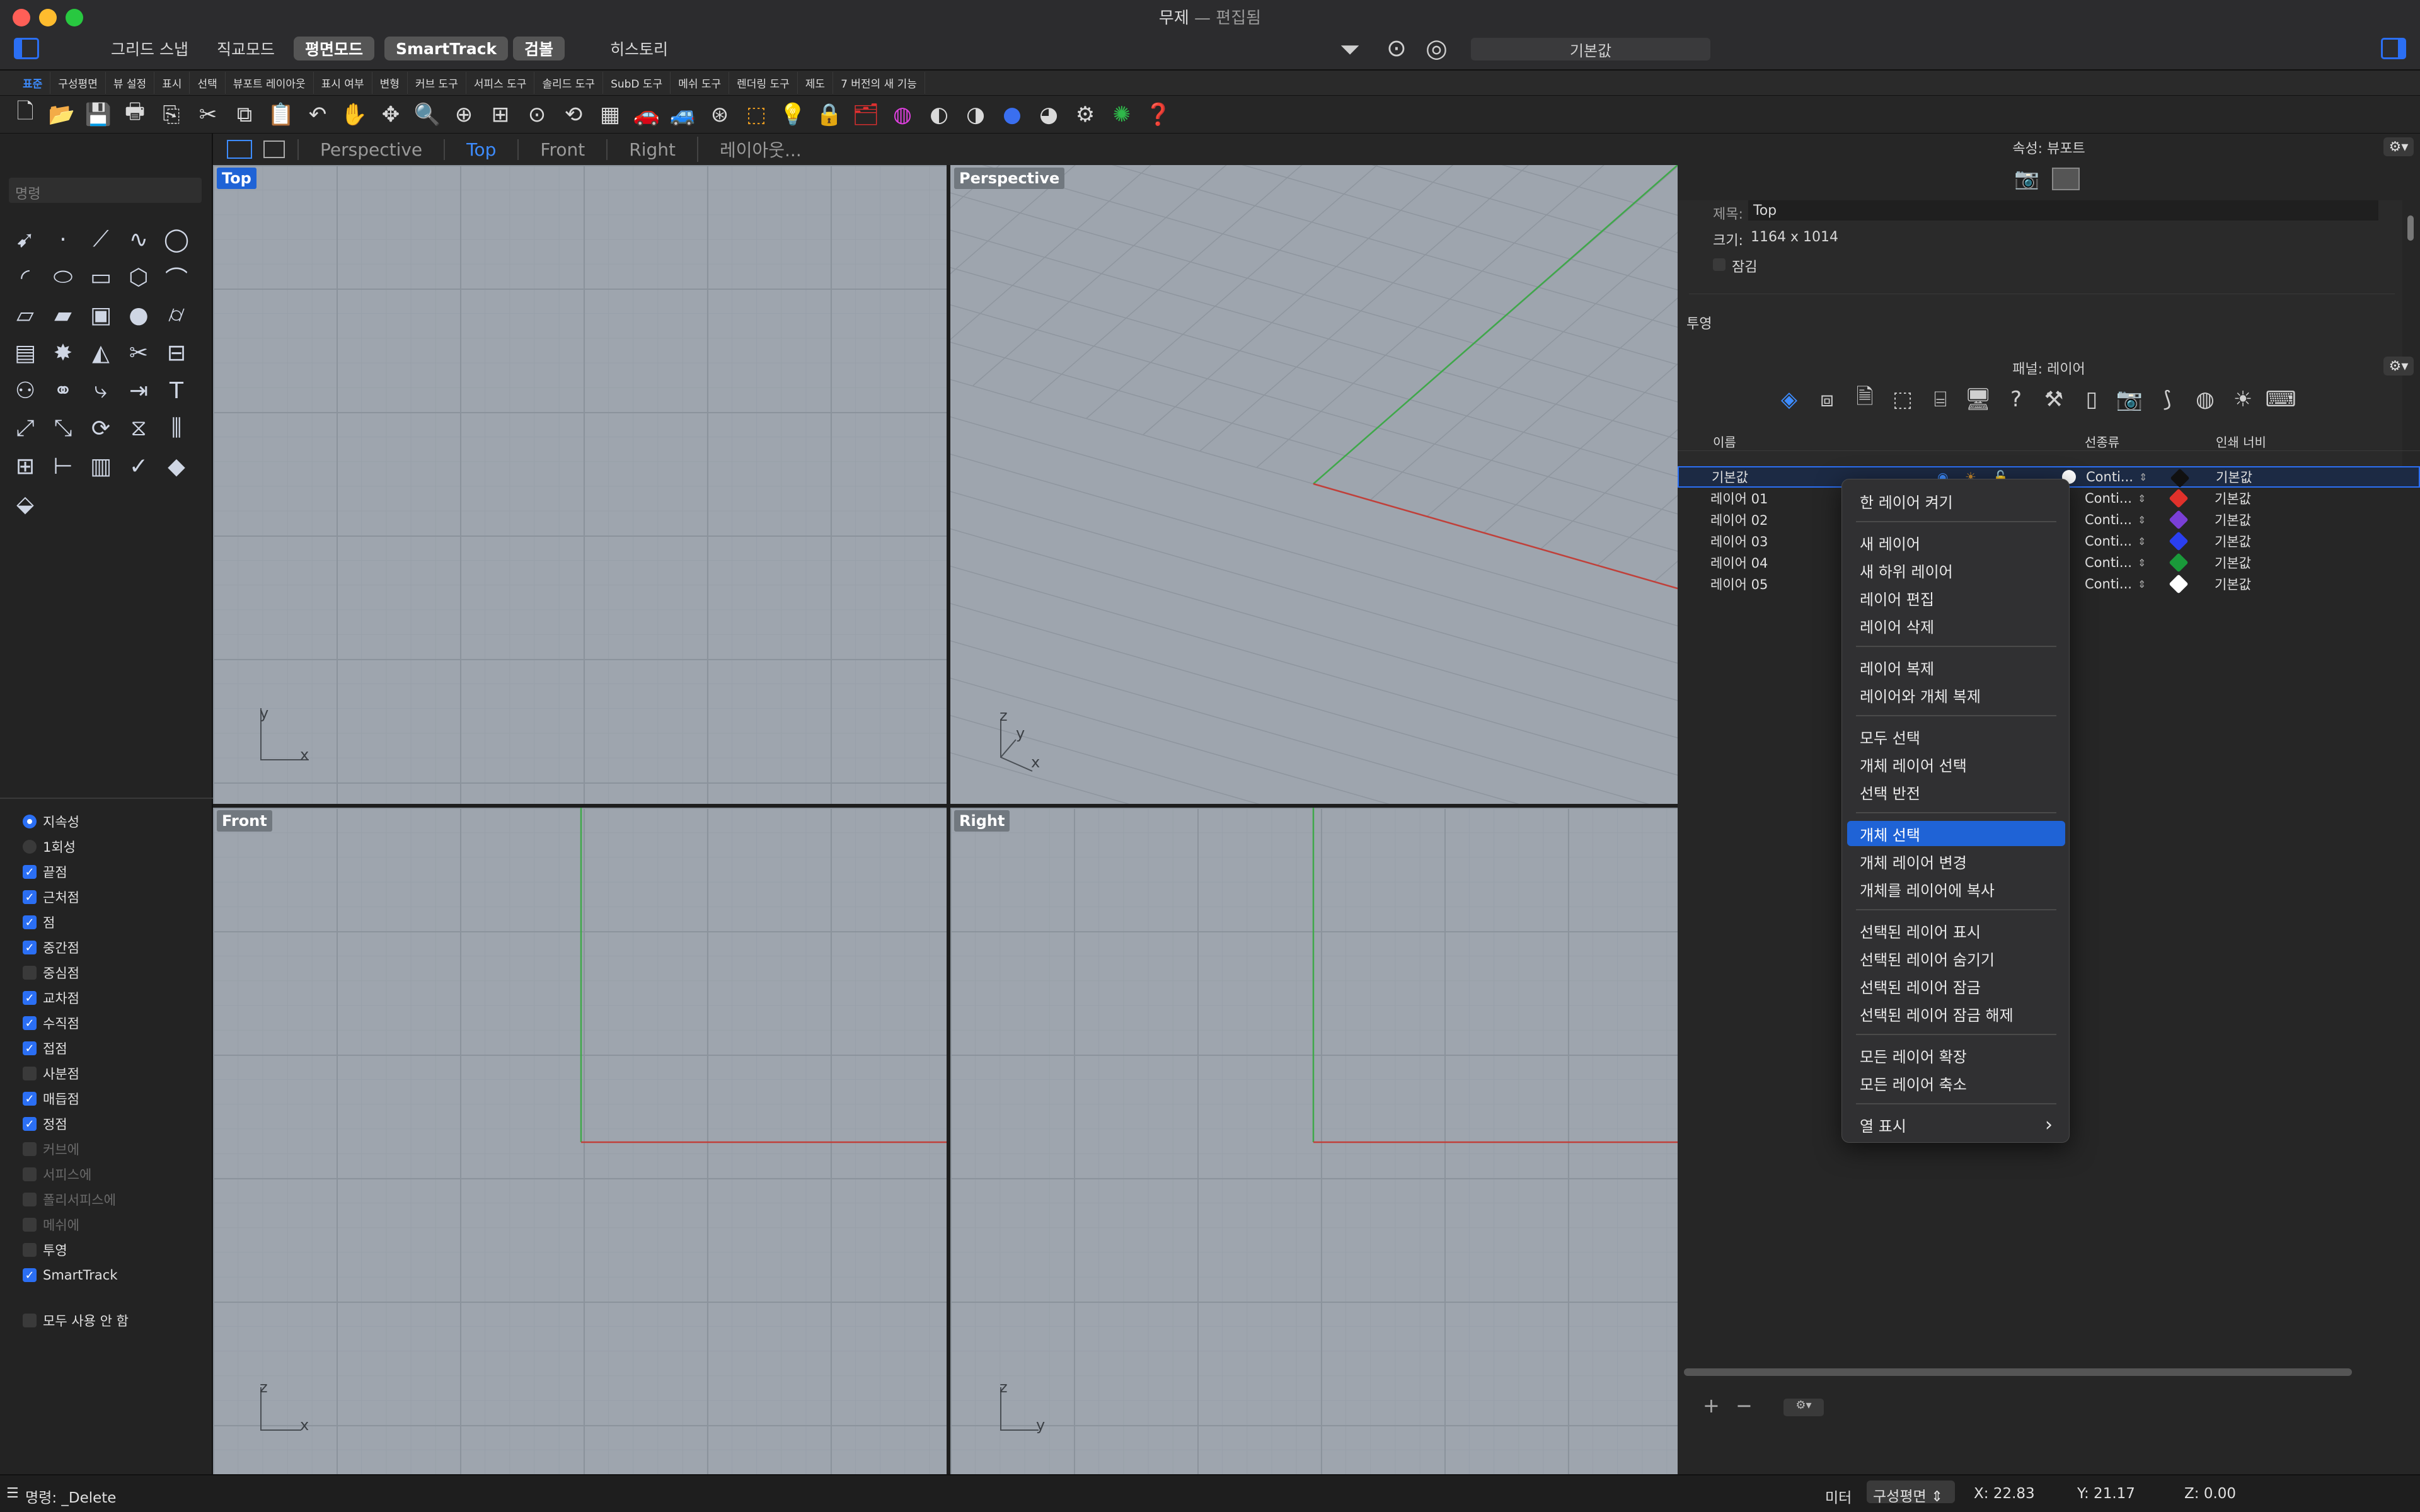  Describe the element at coordinates (1012, 114) in the screenshot. I see `rendered-sphere-icon: ●` at that location.